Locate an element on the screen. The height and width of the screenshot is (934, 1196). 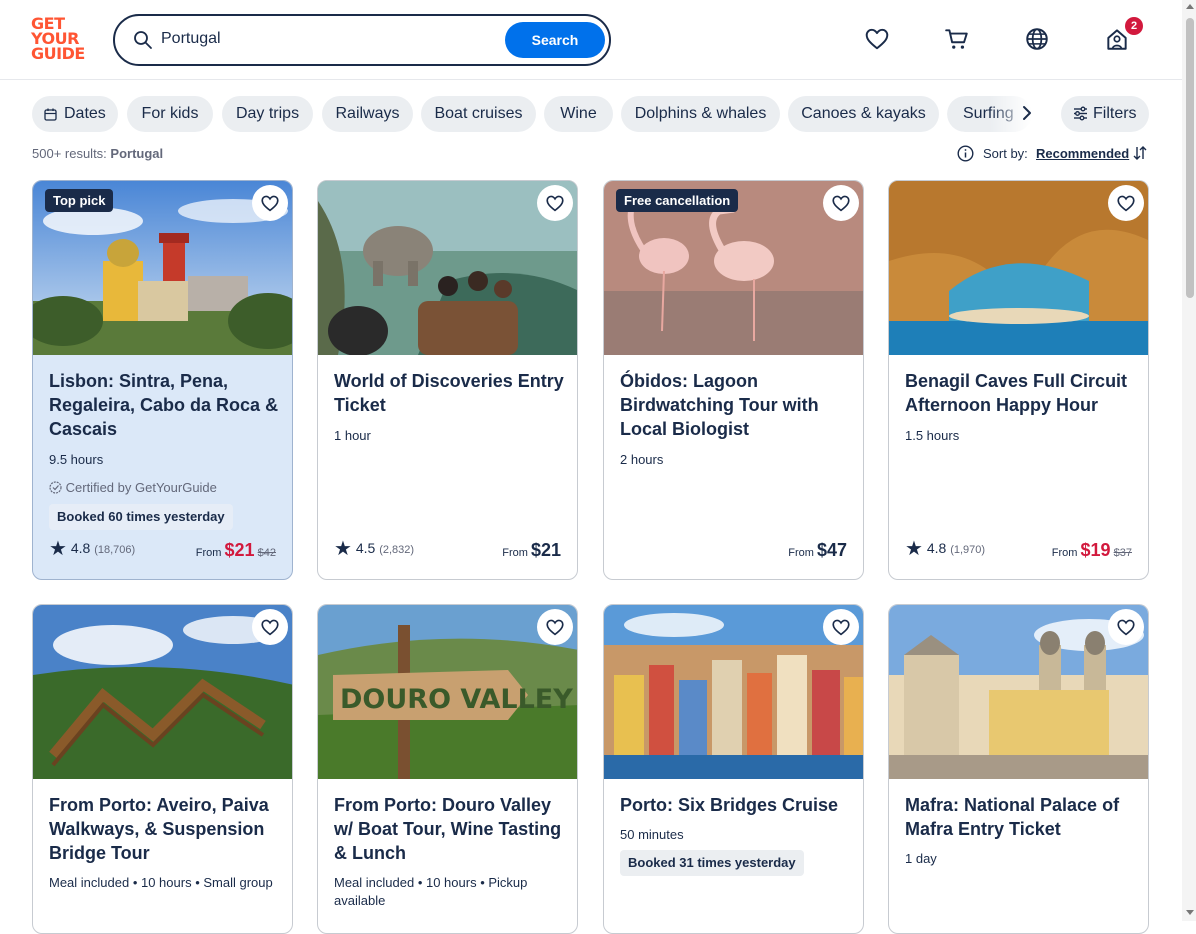
sort-arrows-icon is located at coordinates (1140, 153).